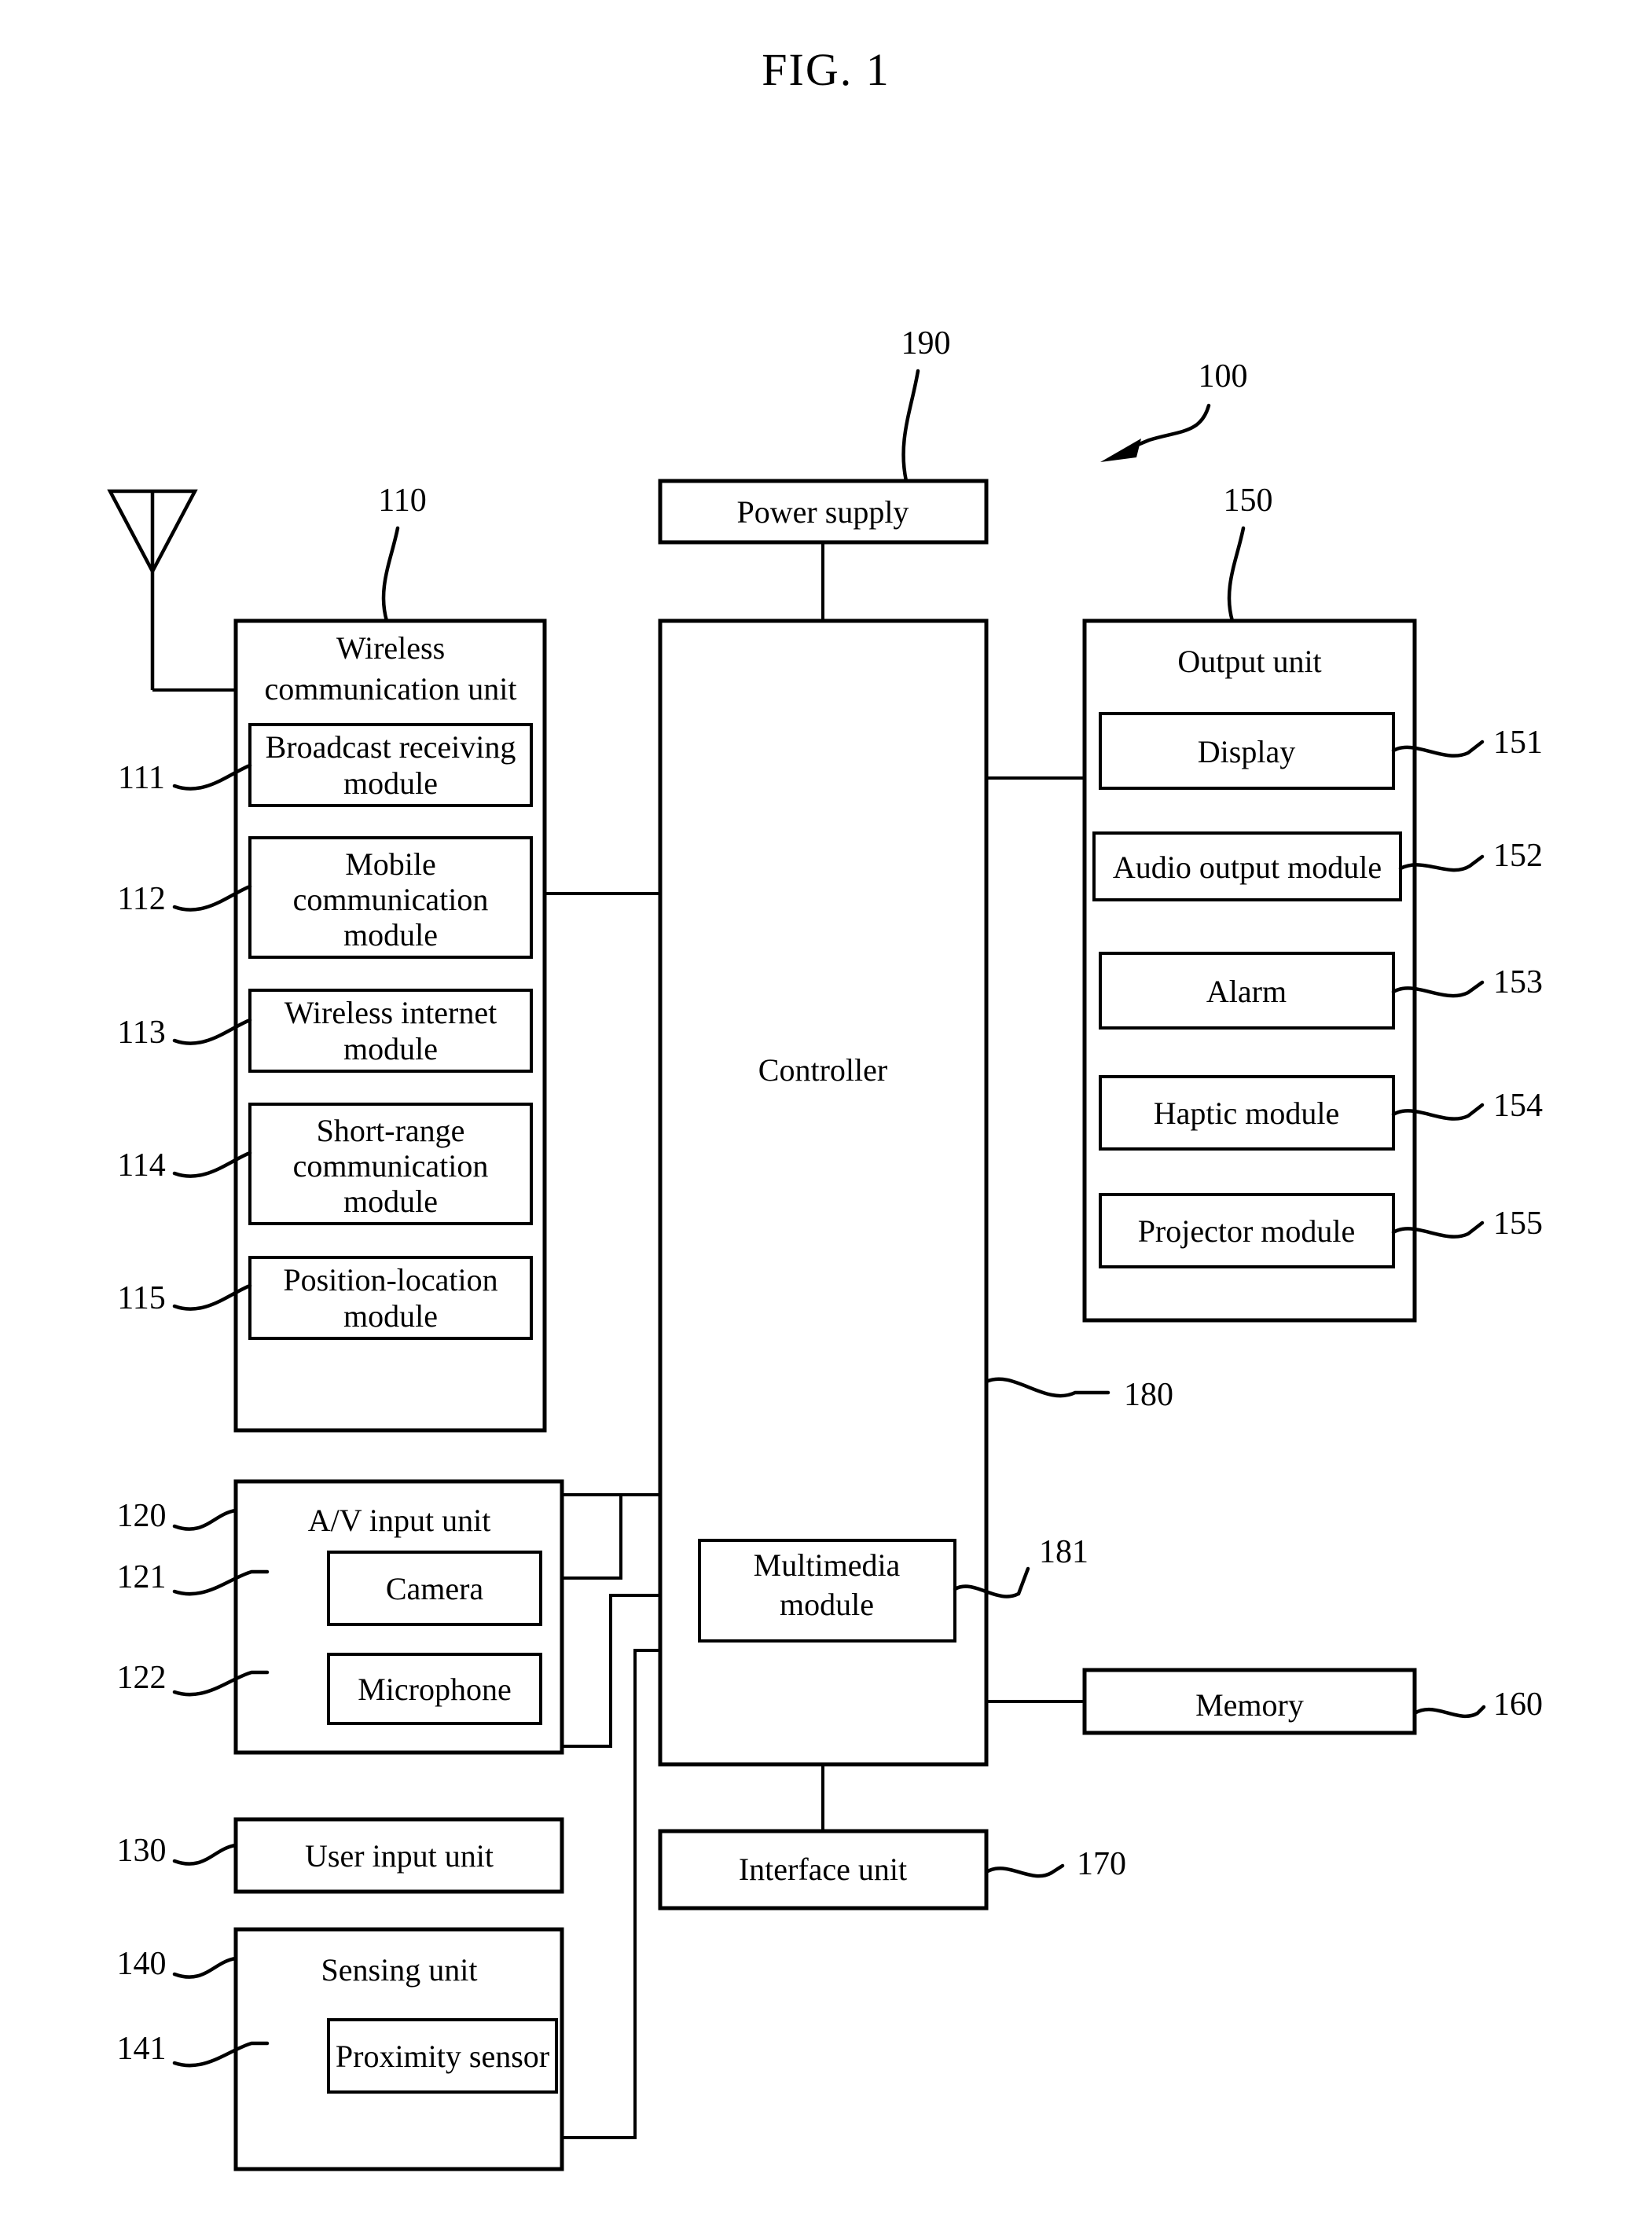 This screenshot has width=1652, height=2228. What do you see at coordinates (1249, 501) in the screenshot?
I see `ref-150: 150` at bounding box center [1249, 501].